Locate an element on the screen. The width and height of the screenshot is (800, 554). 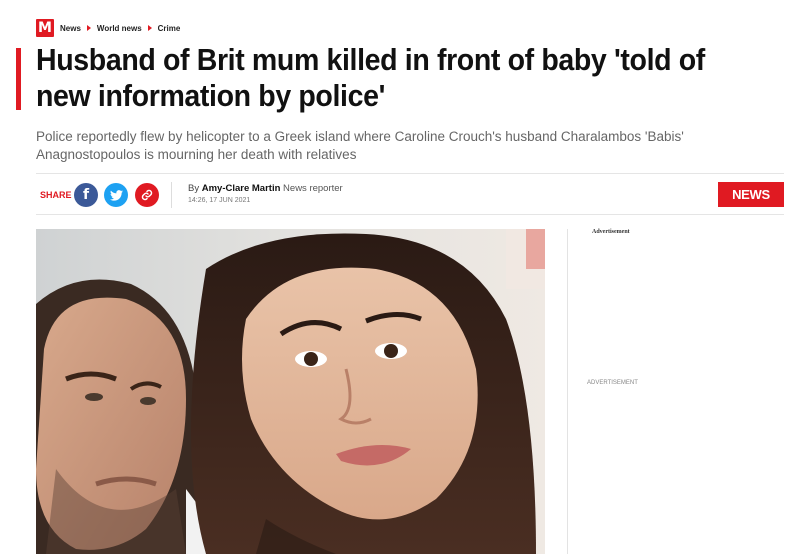
twitter-icon is located at coordinates (116, 195).